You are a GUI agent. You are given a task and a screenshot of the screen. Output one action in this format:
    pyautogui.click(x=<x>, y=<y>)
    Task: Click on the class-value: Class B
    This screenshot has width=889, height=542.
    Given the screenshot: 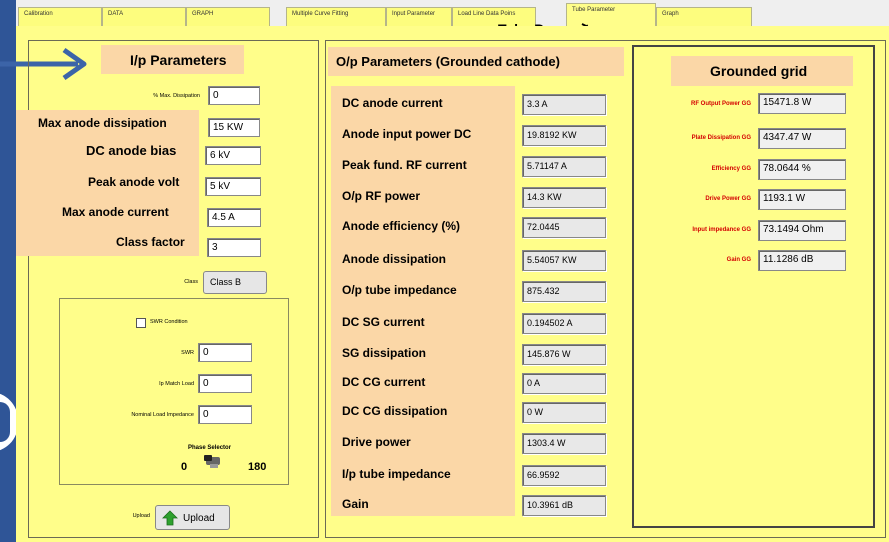 What is the action you would take?
    pyautogui.click(x=226, y=282)
    